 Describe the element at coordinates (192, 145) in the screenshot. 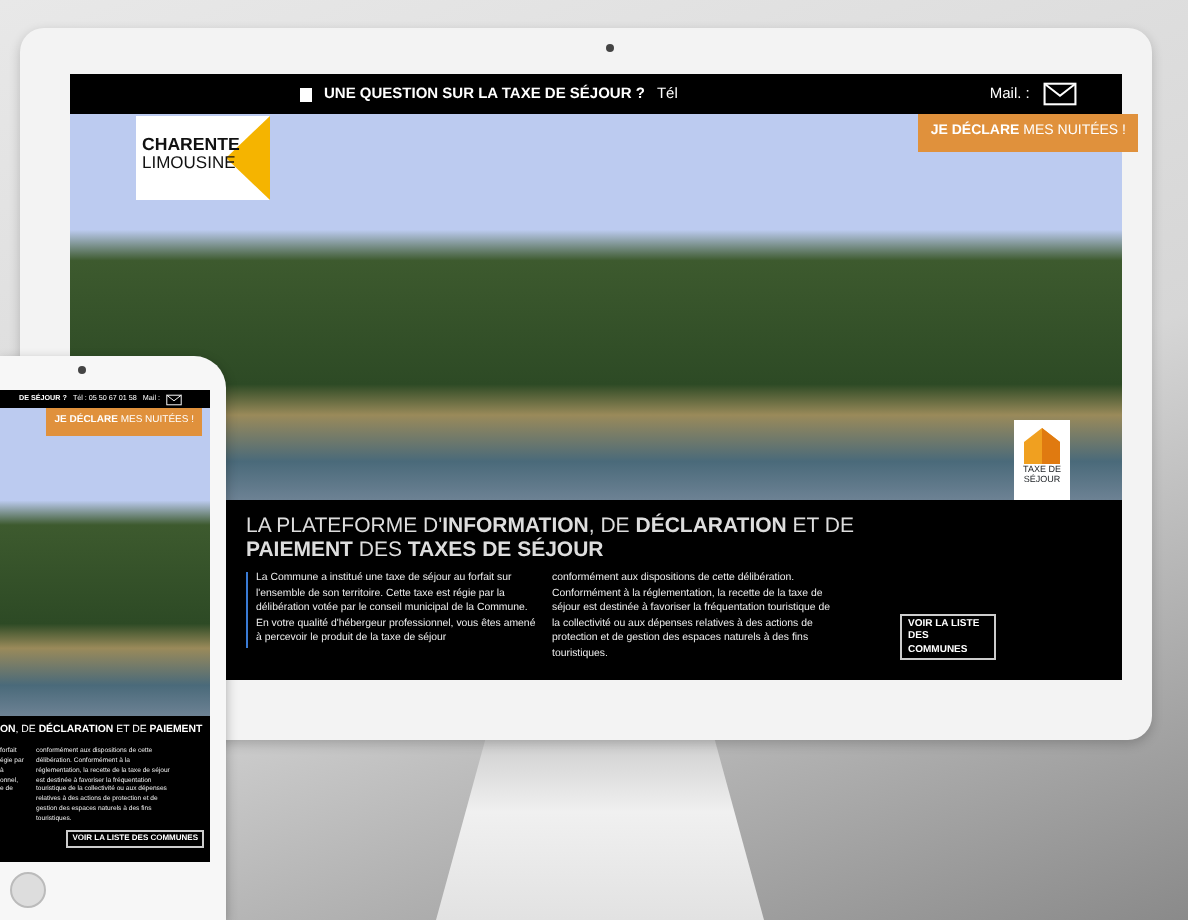

I see `logo-text: CHARENTE` at that location.